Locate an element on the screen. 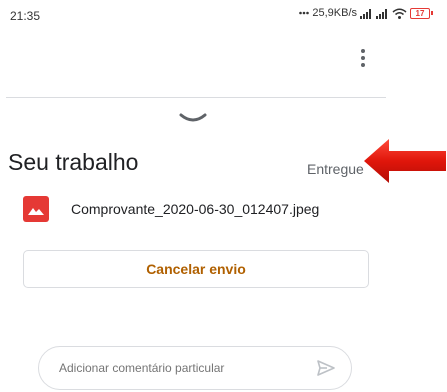 The width and height of the screenshot is (447, 392). battery-icon: 17 is located at coordinates (421, 13).